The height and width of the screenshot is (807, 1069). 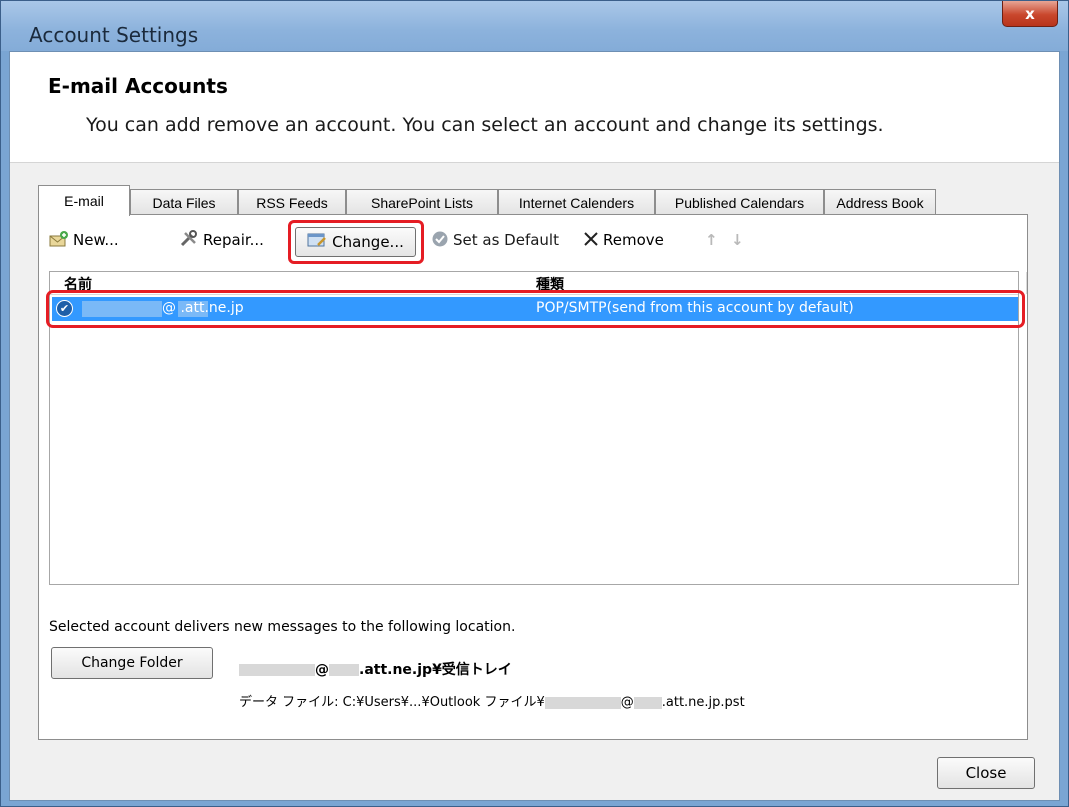 What do you see at coordinates (59, 240) in the screenshot?
I see `new-account-icon` at bounding box center [59, 240].